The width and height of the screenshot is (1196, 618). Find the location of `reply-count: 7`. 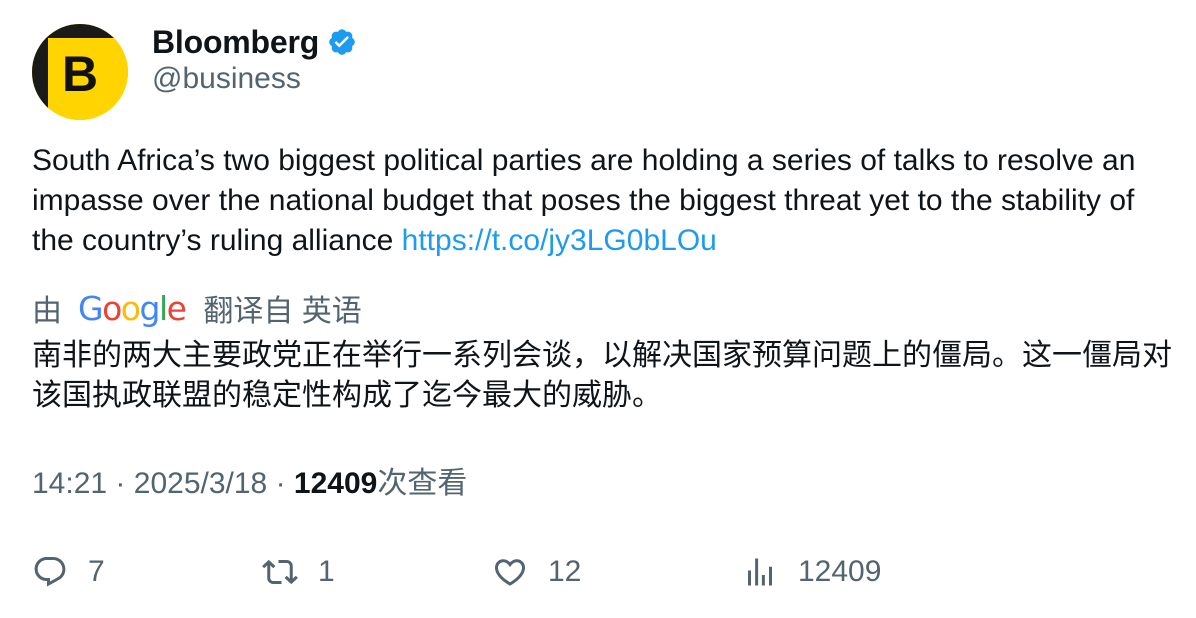

reply-count: 7 is located at coordinates (96, 571).